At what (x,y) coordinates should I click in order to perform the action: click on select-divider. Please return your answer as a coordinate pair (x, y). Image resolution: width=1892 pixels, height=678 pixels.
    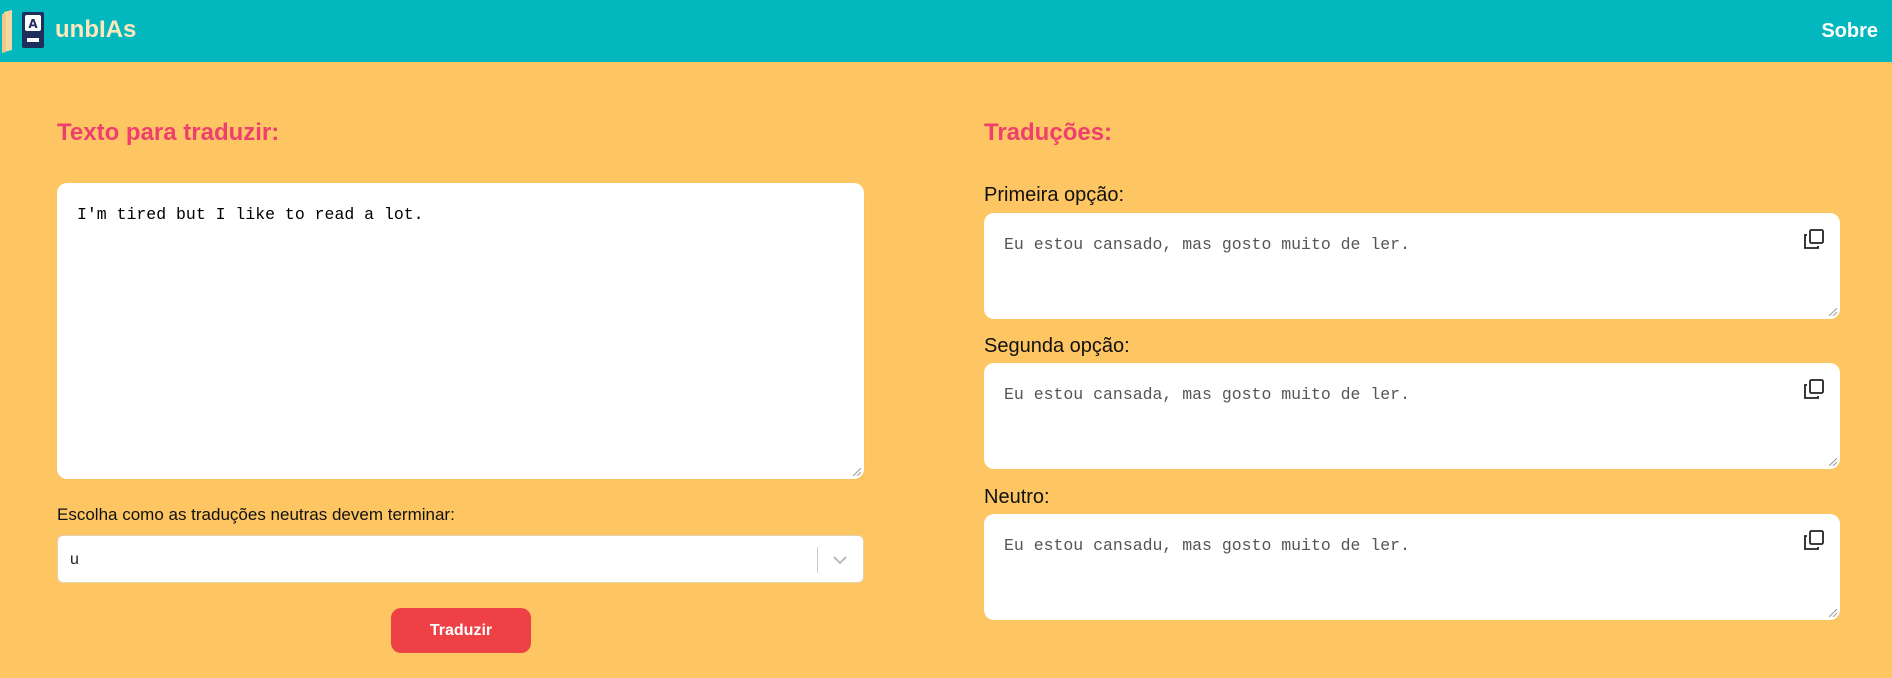
    Looking at the image, I should click on (817, 560).